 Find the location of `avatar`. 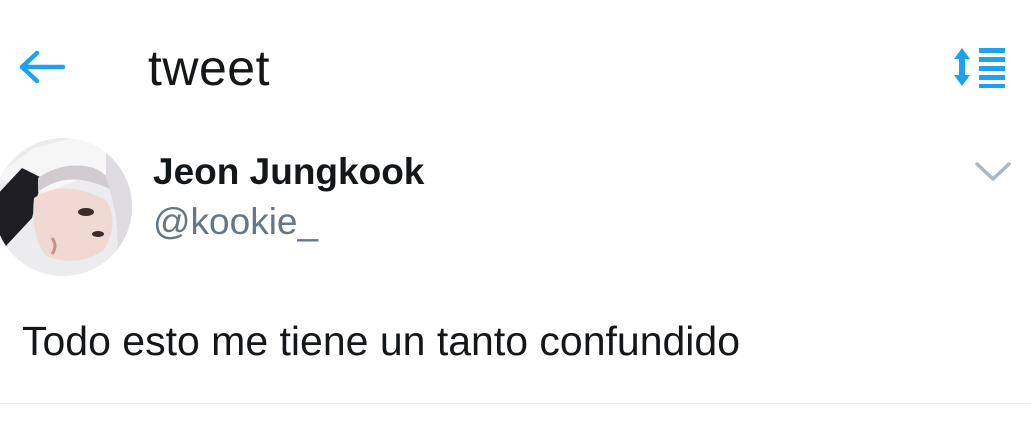

avatar is located at coordinates (66, 207).